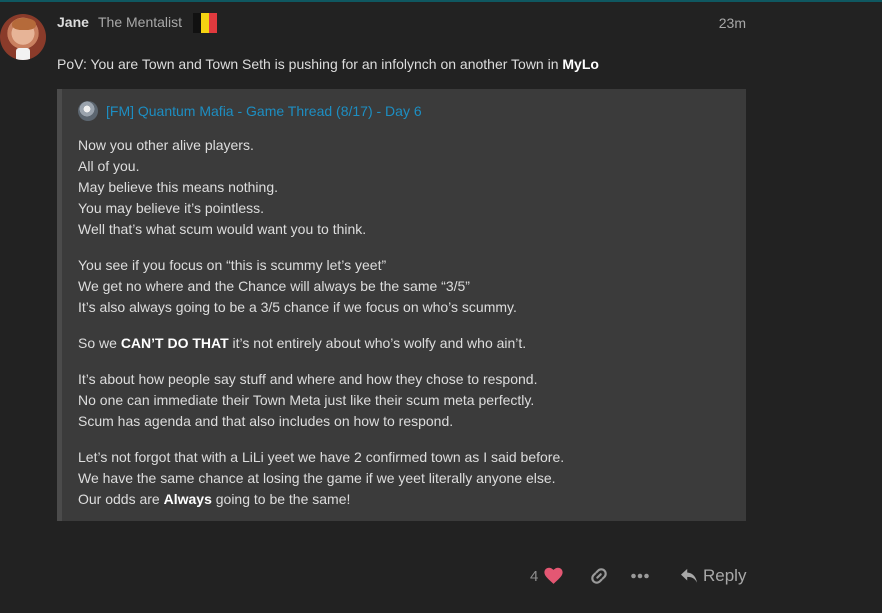 This screenshot has width=882, height=613. Describe the element at coordinates (205, 23) in the screenshot. I see `belgium-flag-icon` at that location.